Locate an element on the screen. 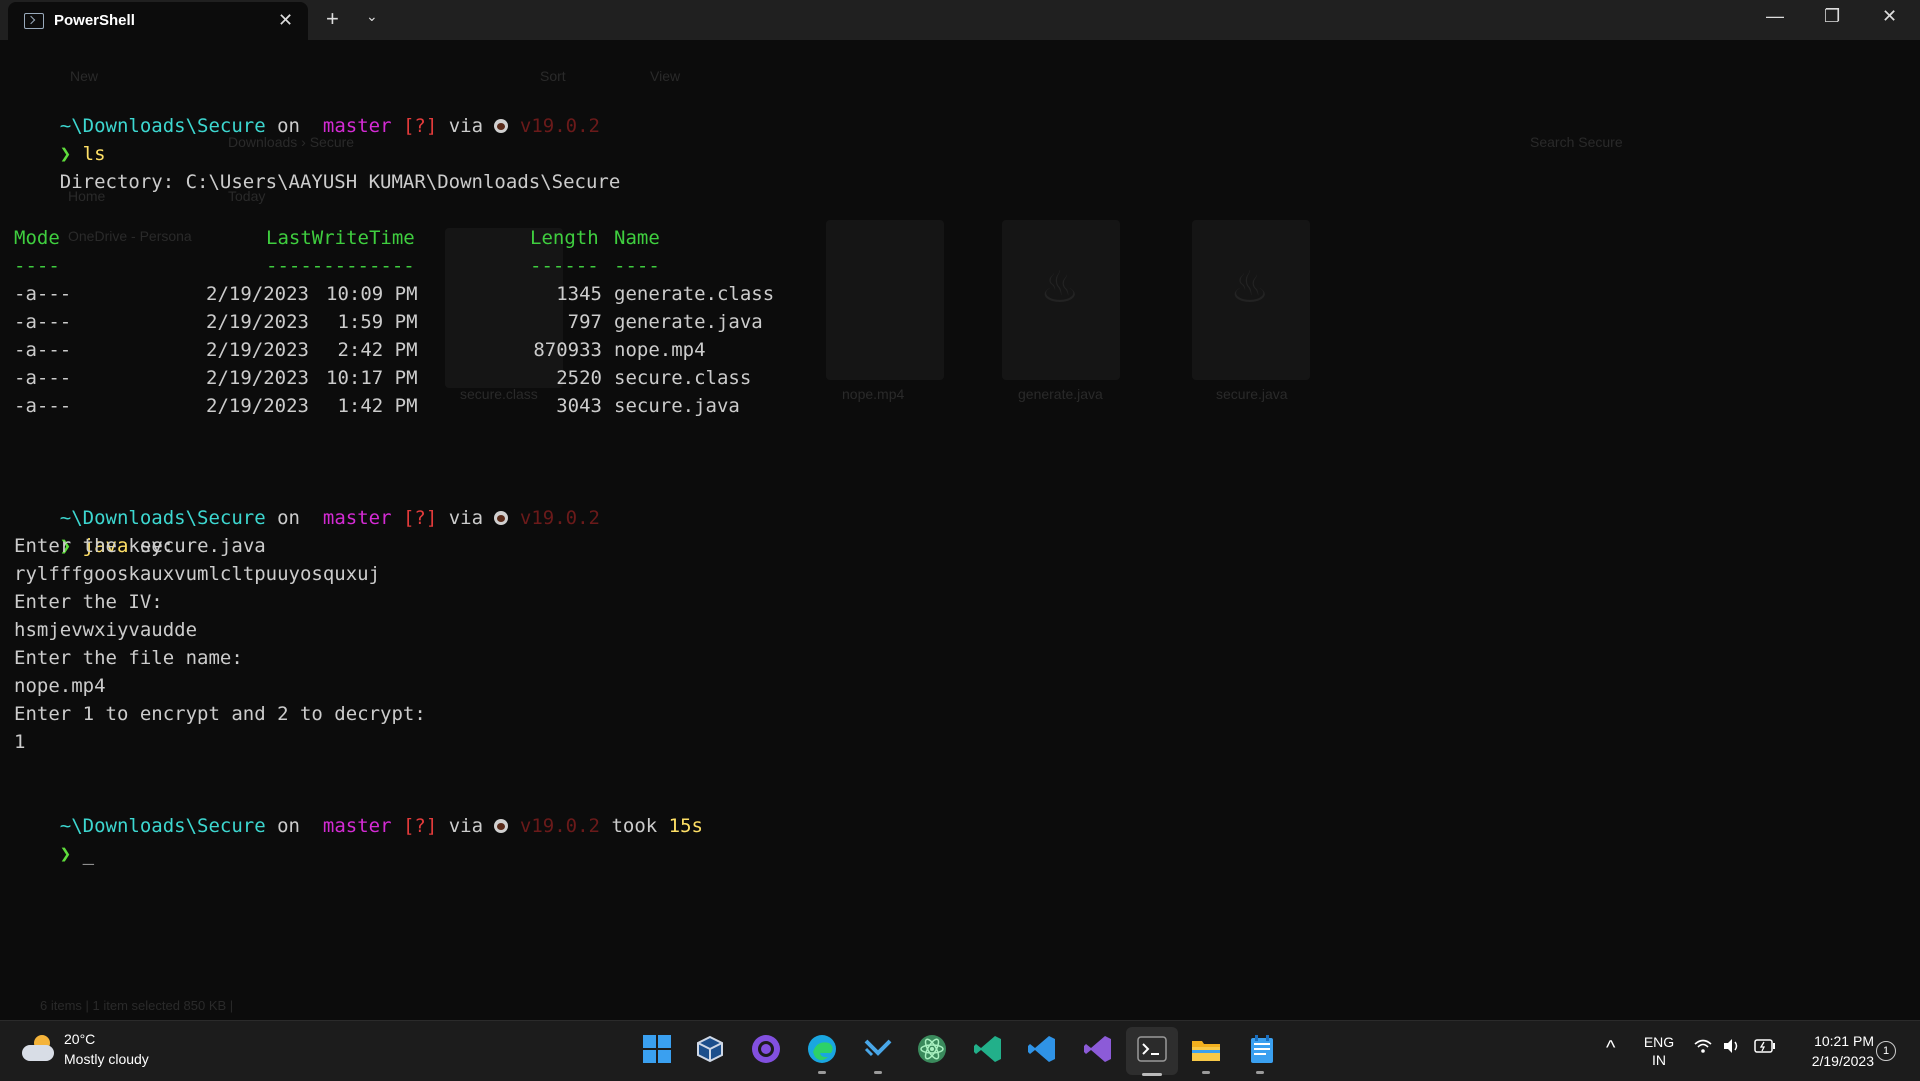 The width and height of the screenshot is (1920, 1081). active-indicator is located at coordinates (1152, 1074).